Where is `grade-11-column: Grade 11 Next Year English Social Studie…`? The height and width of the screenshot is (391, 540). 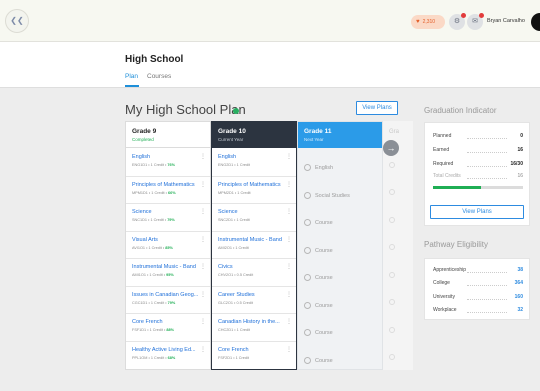
grade-11-column: Grade 11 Next Year English Social Studie… is located at coordinates (340, 245).